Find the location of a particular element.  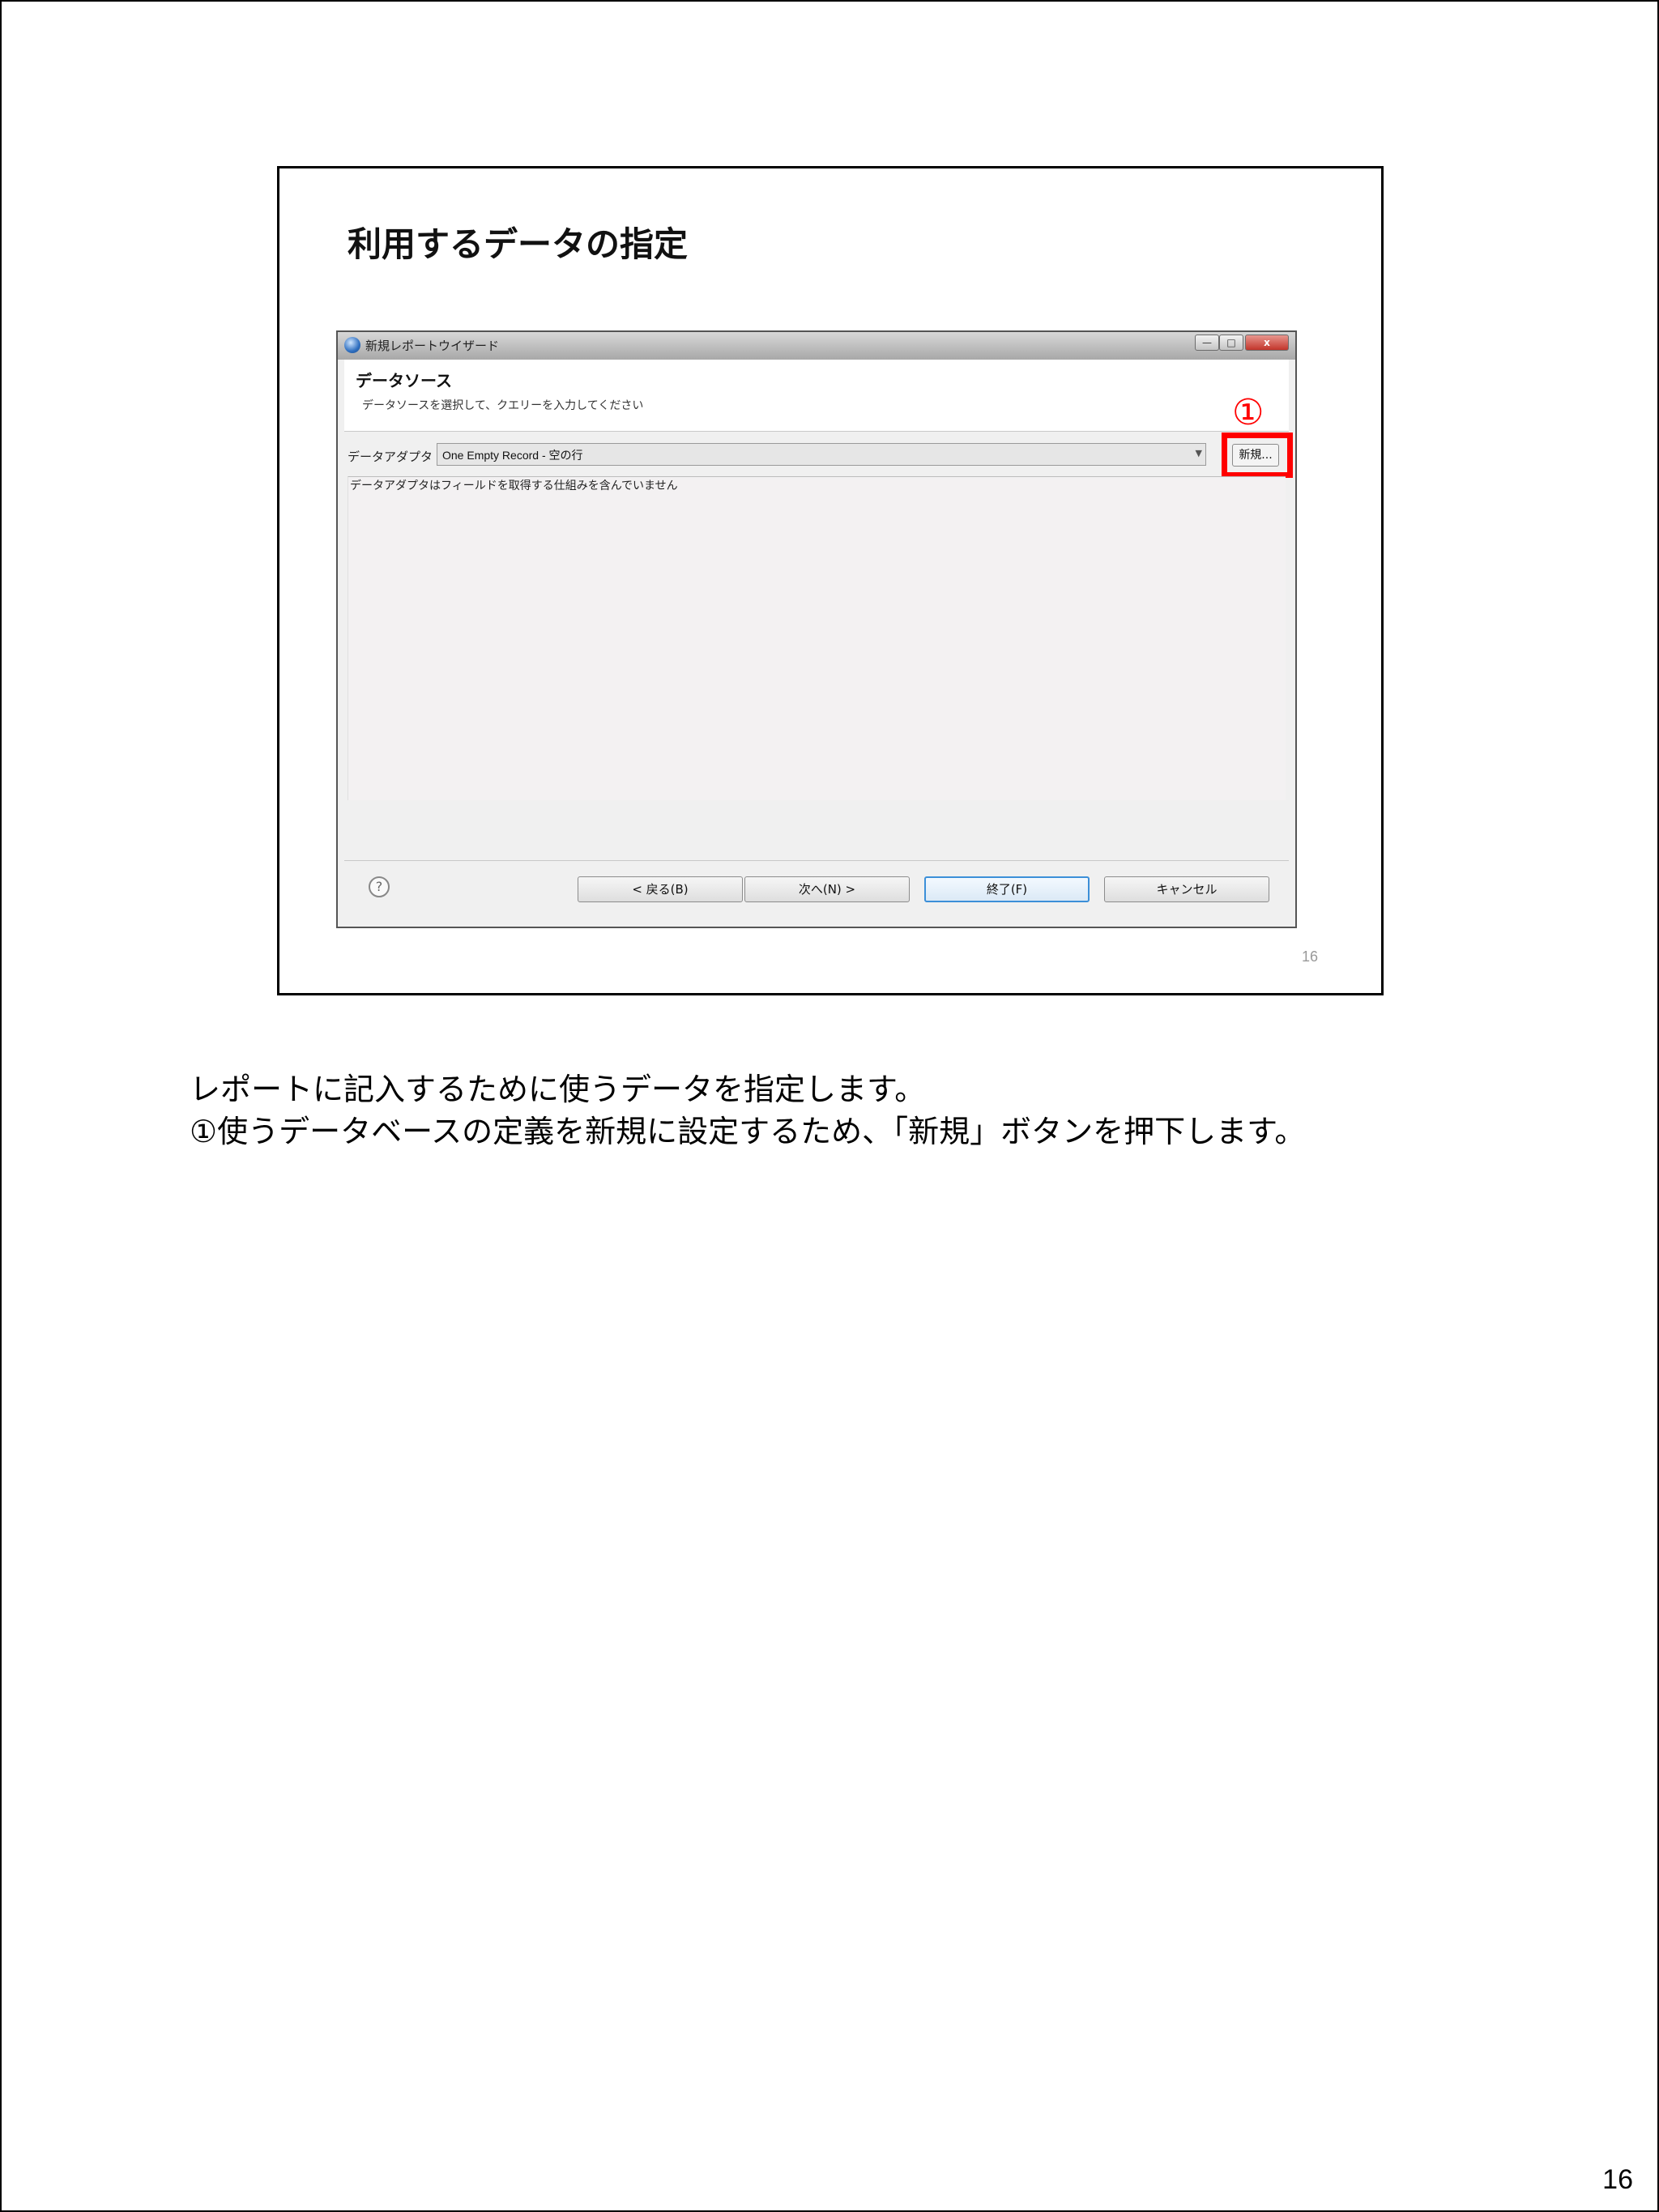

page-number: 16 is located at coordinates (1617, 2179).